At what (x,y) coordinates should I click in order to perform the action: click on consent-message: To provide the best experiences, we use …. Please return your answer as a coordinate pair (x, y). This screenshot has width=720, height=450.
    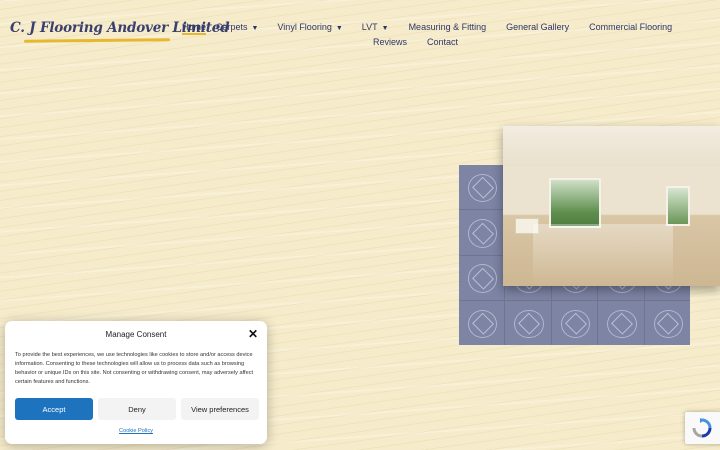
    Looking at the image, I should click on (134, 368).